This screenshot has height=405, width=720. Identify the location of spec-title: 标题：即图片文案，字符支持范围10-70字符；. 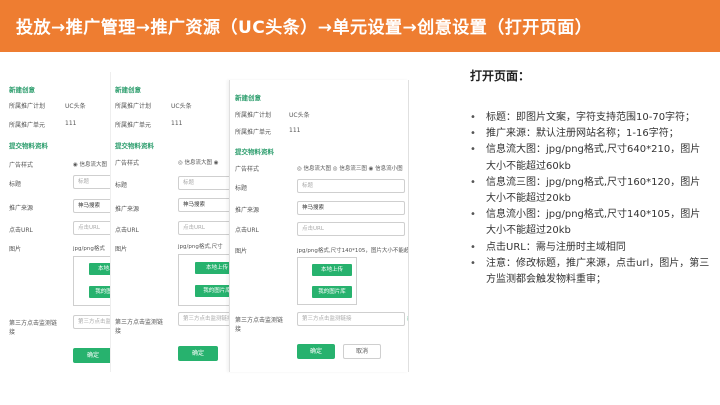
(590, 118).